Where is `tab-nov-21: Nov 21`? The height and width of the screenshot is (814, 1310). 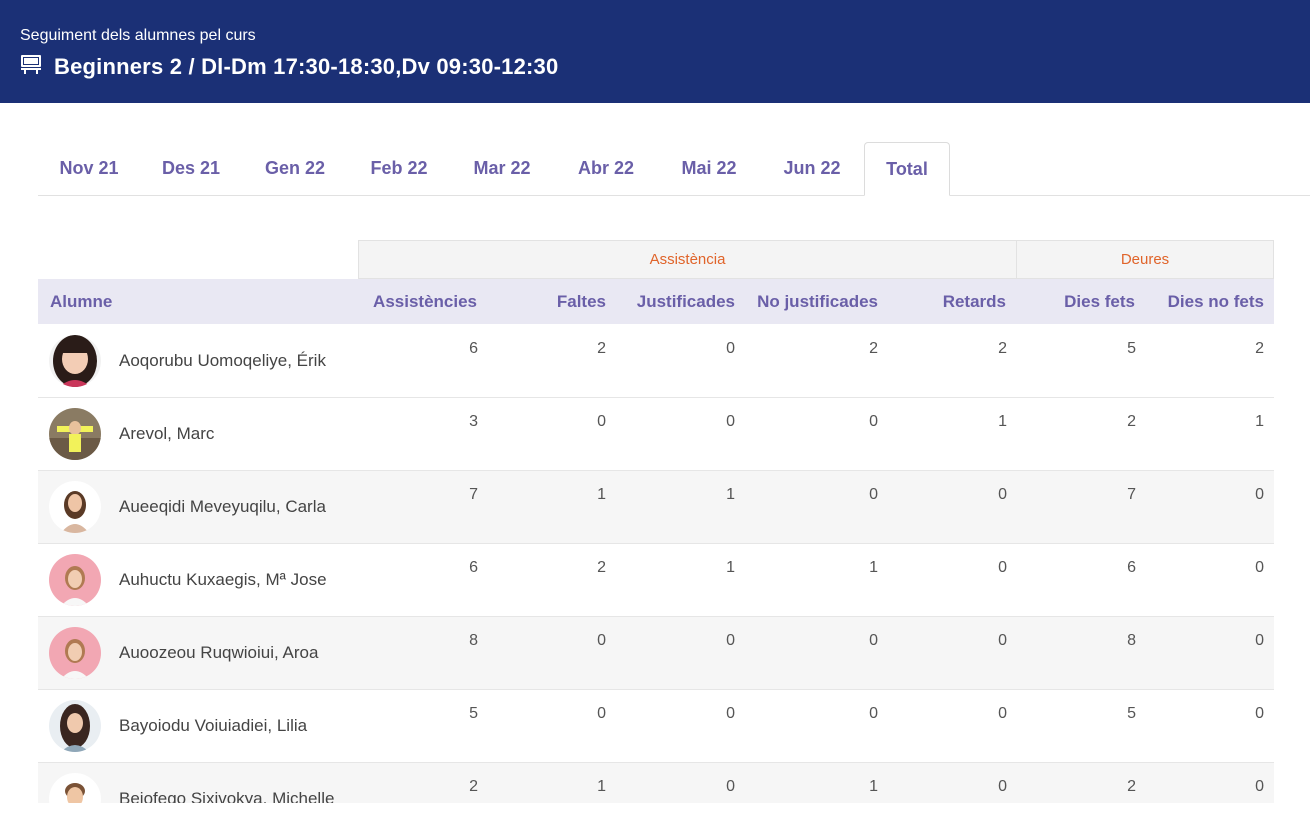 tab-nov-21: Nov 21 is located at coordinates (89, 168).